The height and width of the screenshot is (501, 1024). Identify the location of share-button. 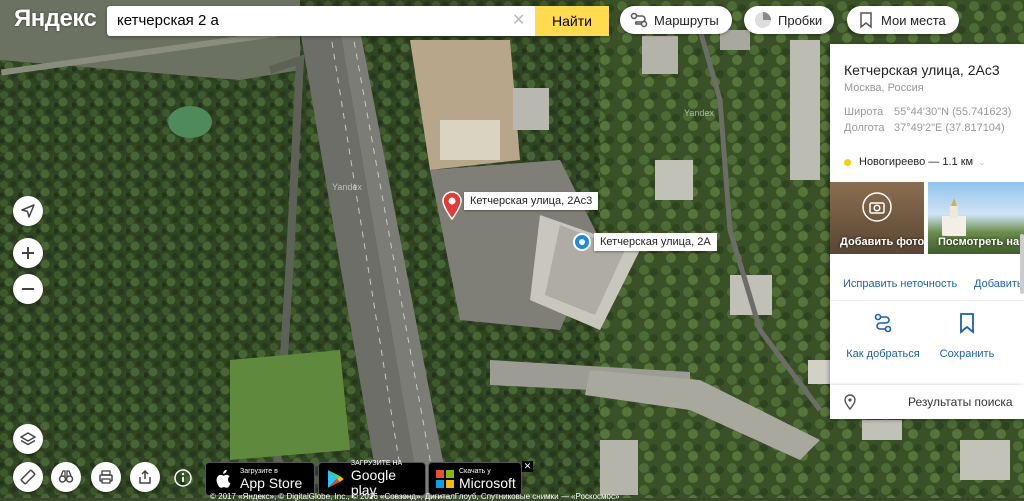
(145, 477).